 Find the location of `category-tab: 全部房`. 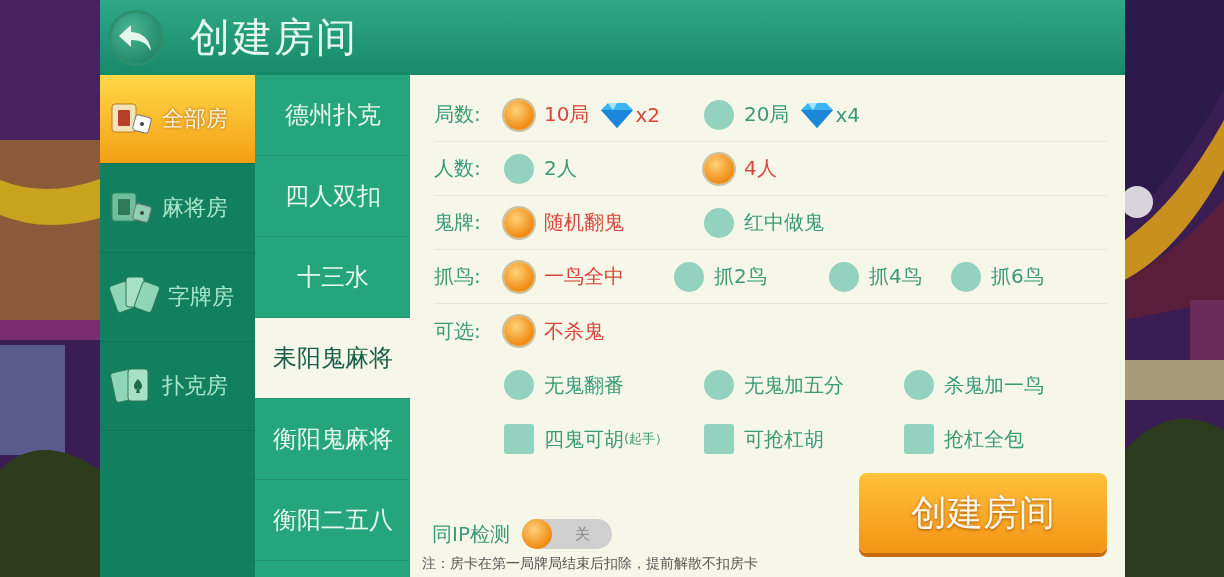

category-tab: 全部房 is located at coordinates (177, 119).